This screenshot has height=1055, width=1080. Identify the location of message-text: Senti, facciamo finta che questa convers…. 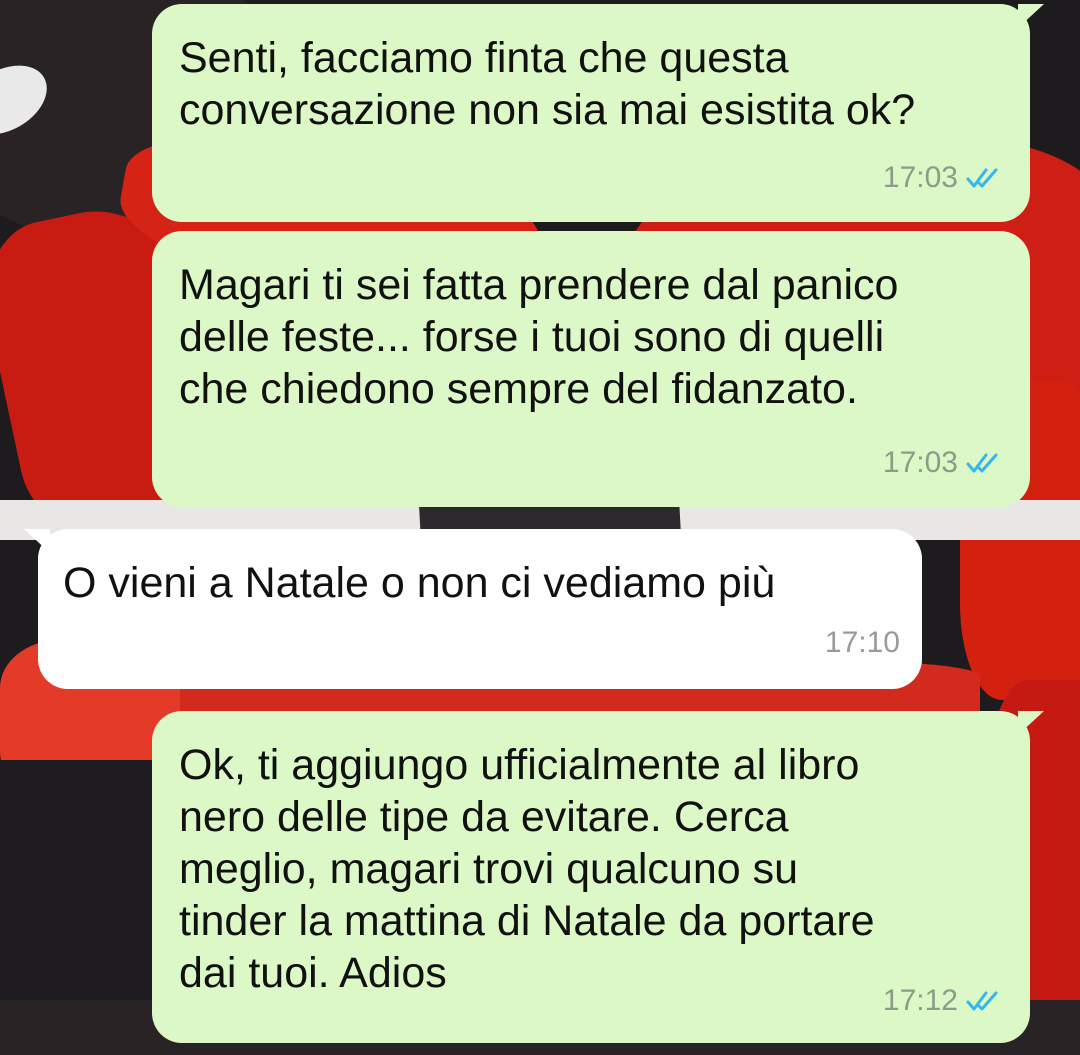
(547, 84).